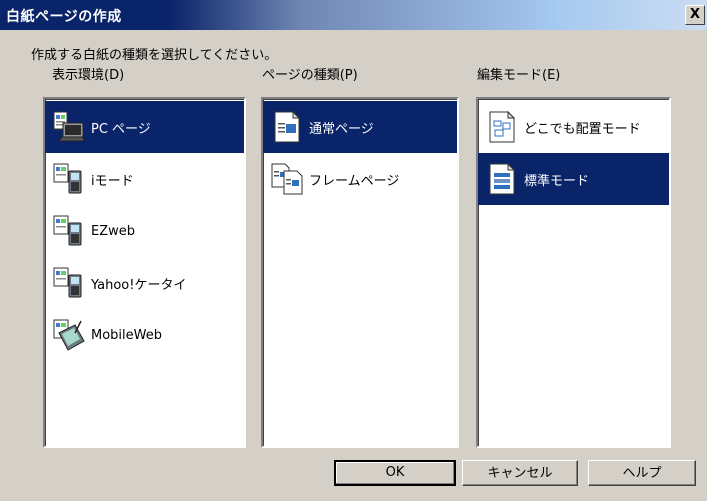 The width and height of the screenshot is (707, 501). I want to click on list-item-free-layout: どこでも配置モード, so click(573, 127).